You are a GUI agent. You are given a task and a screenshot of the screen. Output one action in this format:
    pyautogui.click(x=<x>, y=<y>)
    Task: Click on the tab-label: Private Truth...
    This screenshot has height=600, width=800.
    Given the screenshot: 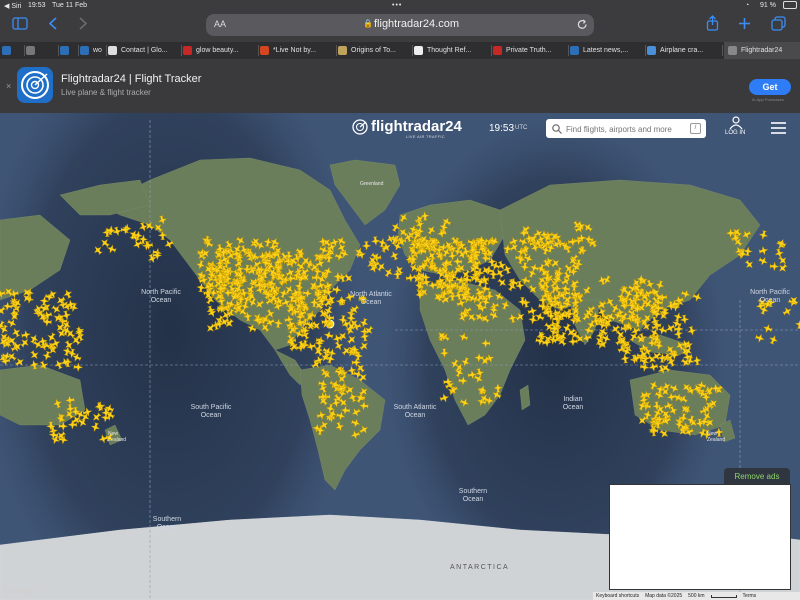 What is the action you would take?
    pyautogui.click(x=529, y=50)
    